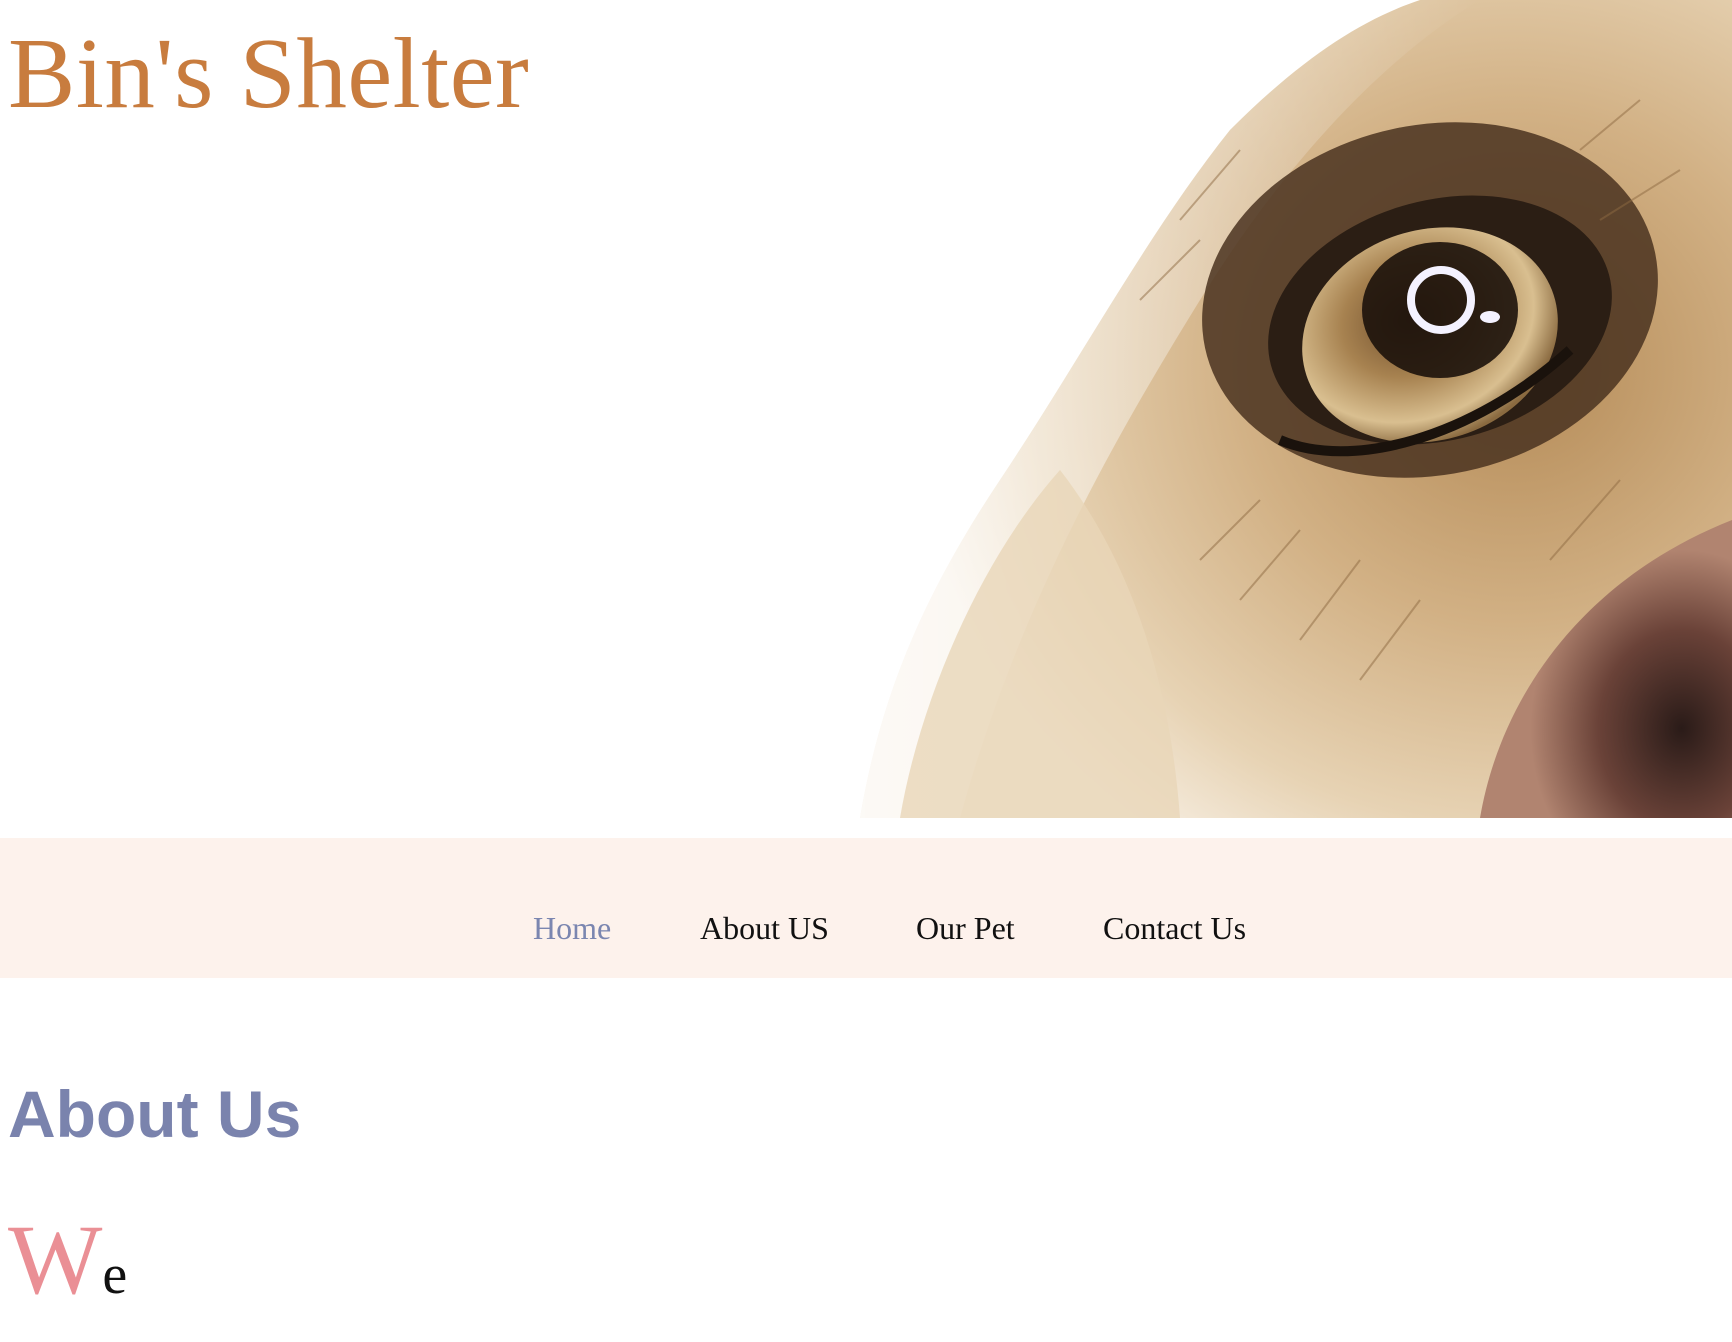 This screenshot has height=1342, width=1732. I want to click on nav-link-our-pet: Our Pet, so click(965, 928).